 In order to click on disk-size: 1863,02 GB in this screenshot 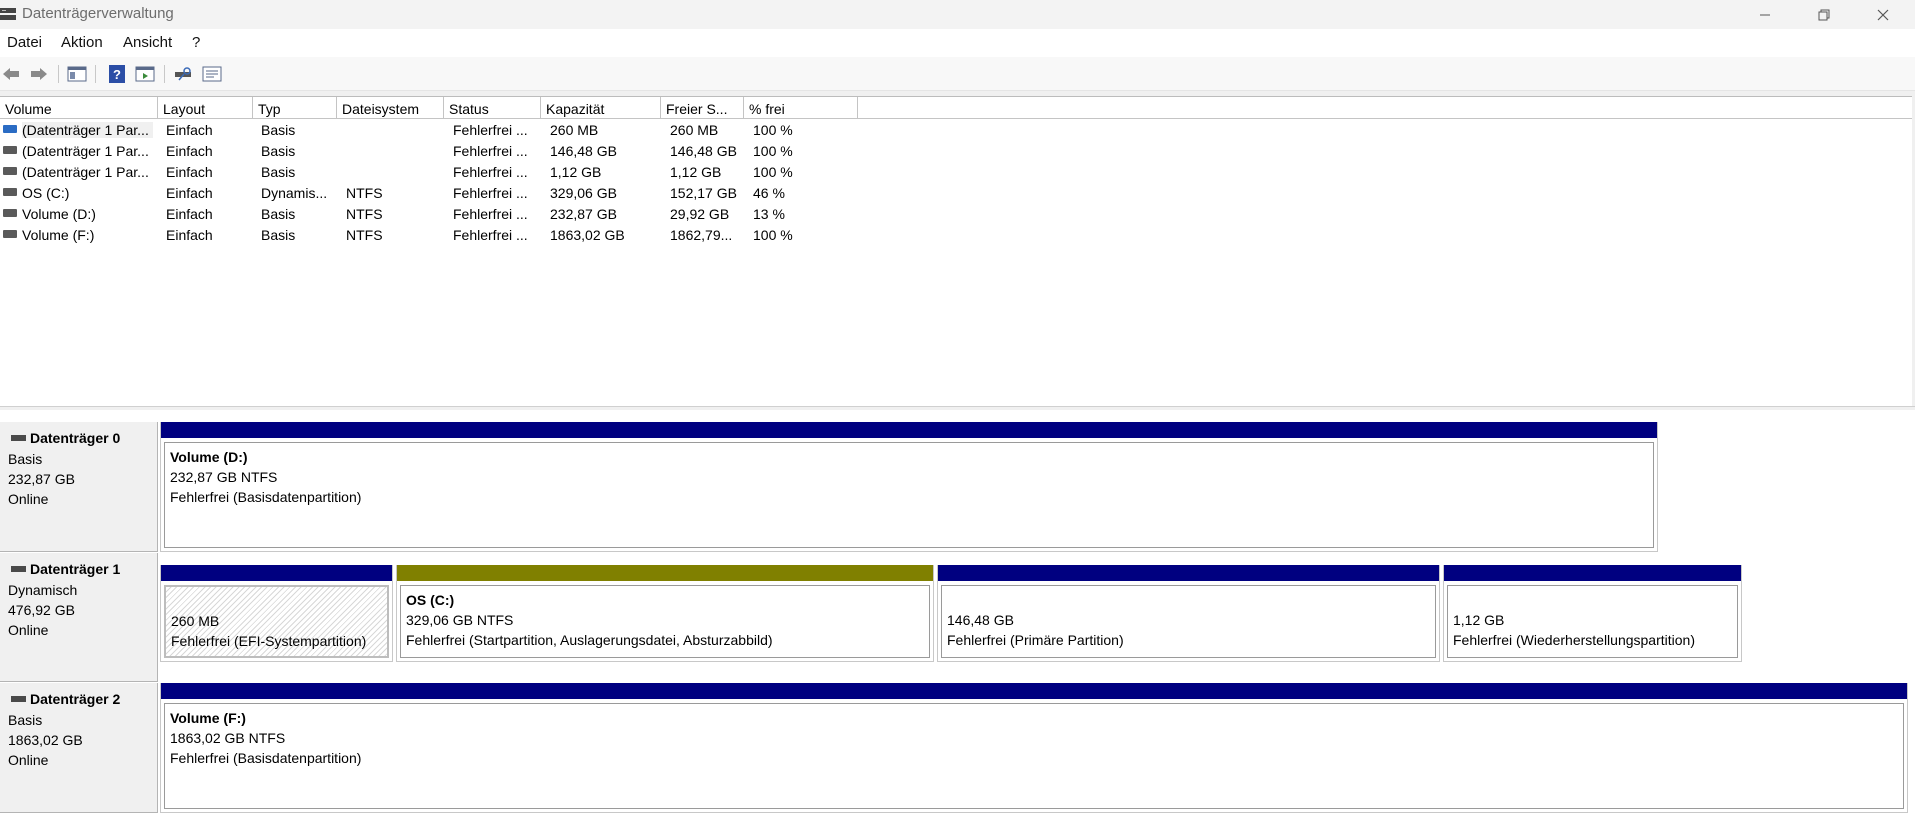, I will do `click(45, 740)`.